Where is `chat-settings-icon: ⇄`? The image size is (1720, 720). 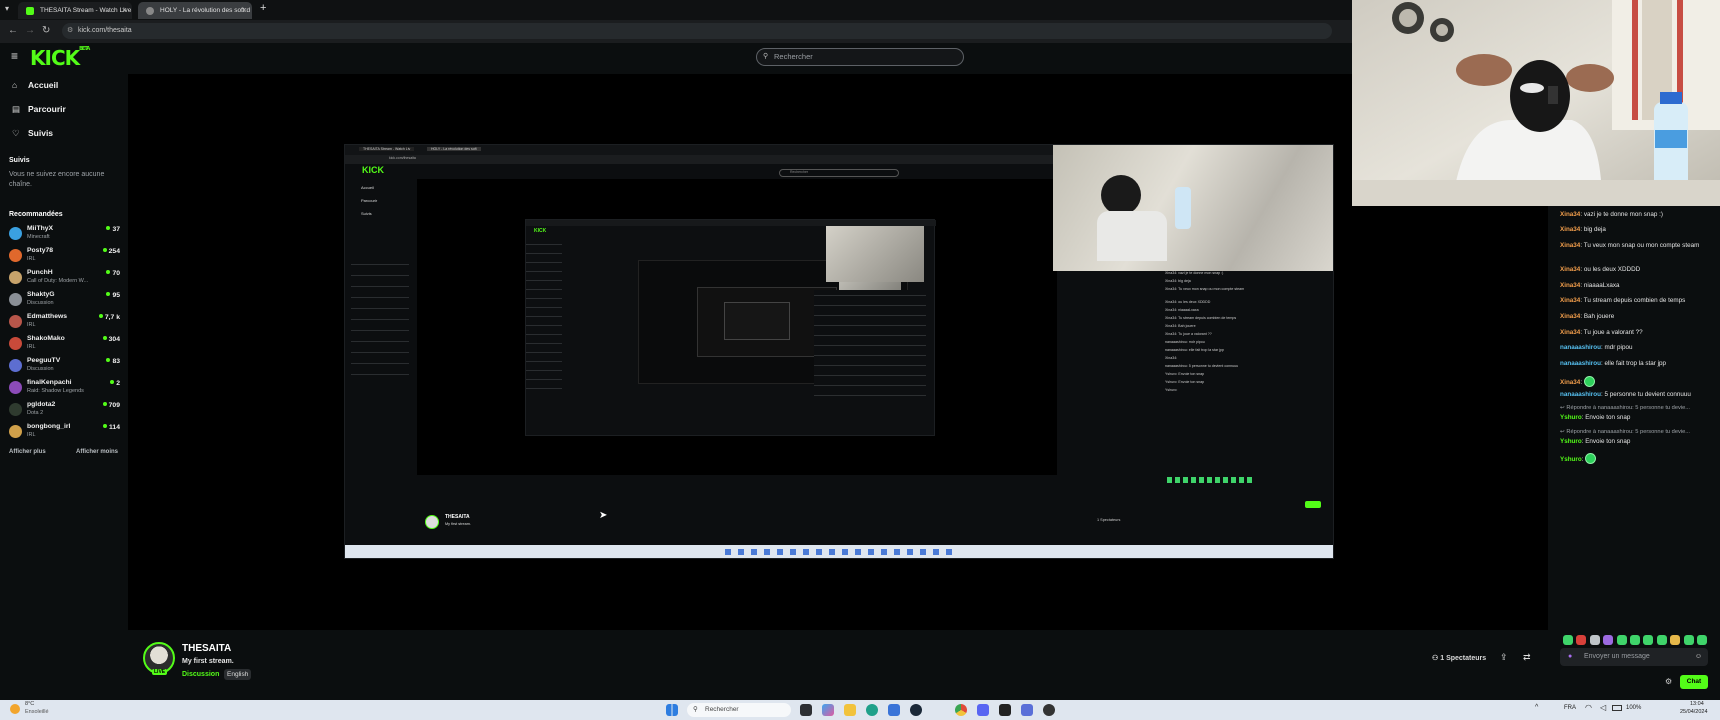 chat-settings-icon: ⇄ is located at coordinates (1527, 657).